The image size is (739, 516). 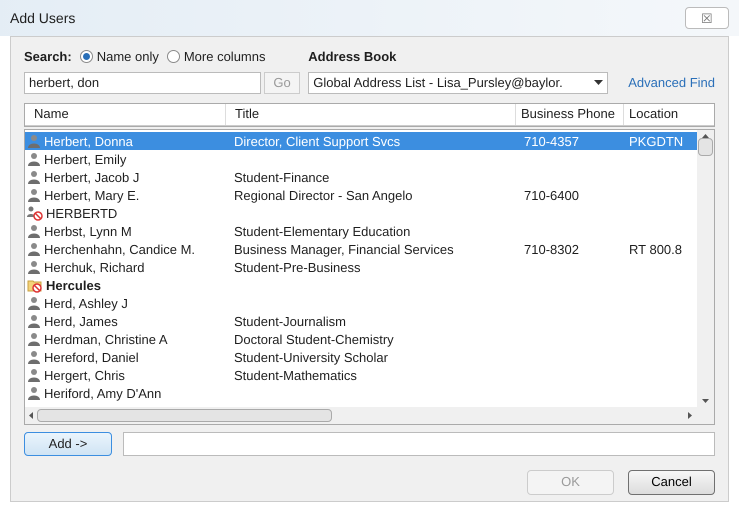 What do you see at coordinates (705, 268) in the screenshot?
I see `vertical-scrollbar` at bounding box center [705, 268].